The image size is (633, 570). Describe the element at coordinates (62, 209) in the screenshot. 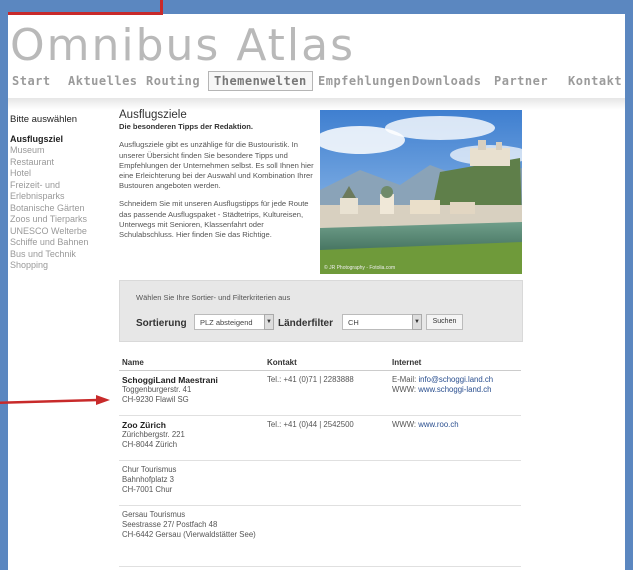

I see `sidebar-item-botanische-gaerten: Botanische Gärten` at that location.